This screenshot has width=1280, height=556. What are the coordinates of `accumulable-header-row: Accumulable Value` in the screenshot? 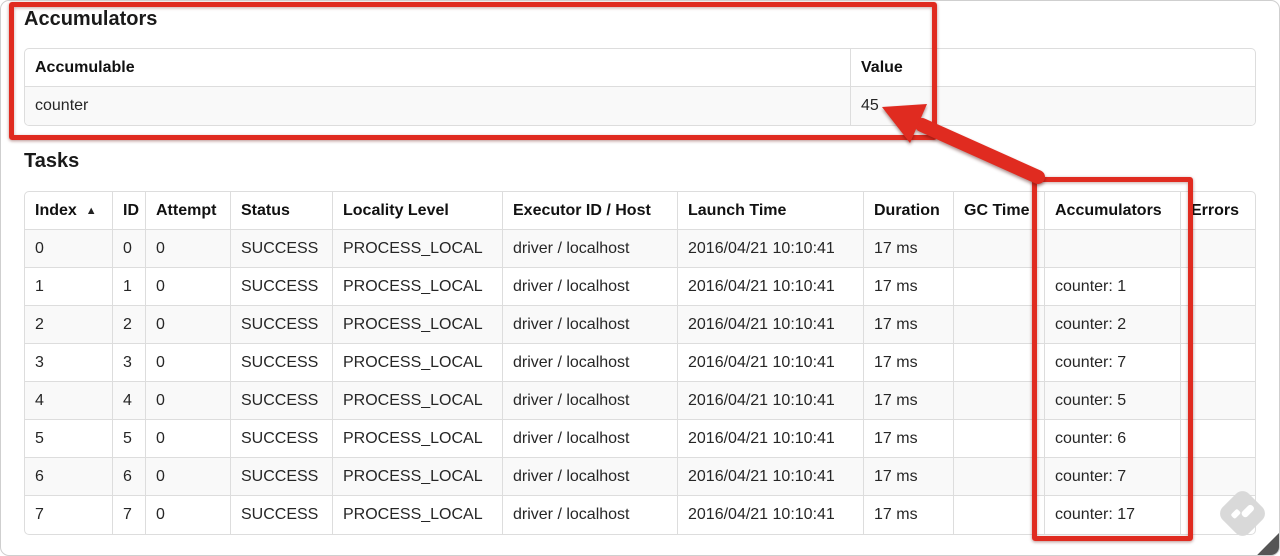 It's located at (640, 68).